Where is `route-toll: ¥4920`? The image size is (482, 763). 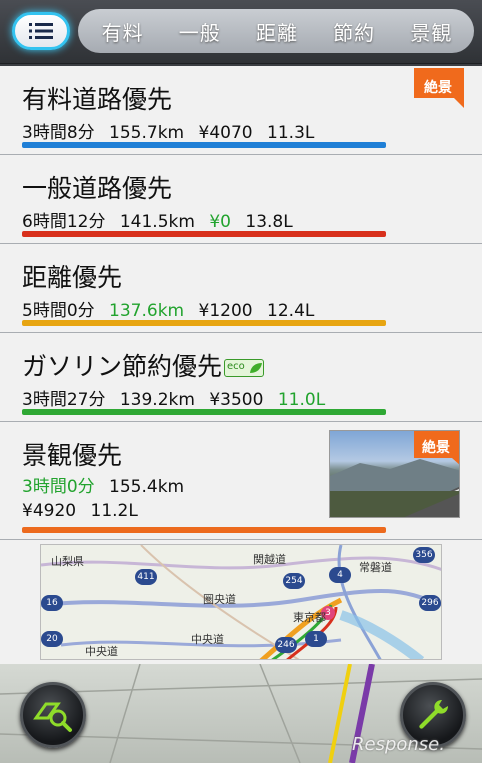 route-toll: ¥4920 is located at coordinates (49, 511).